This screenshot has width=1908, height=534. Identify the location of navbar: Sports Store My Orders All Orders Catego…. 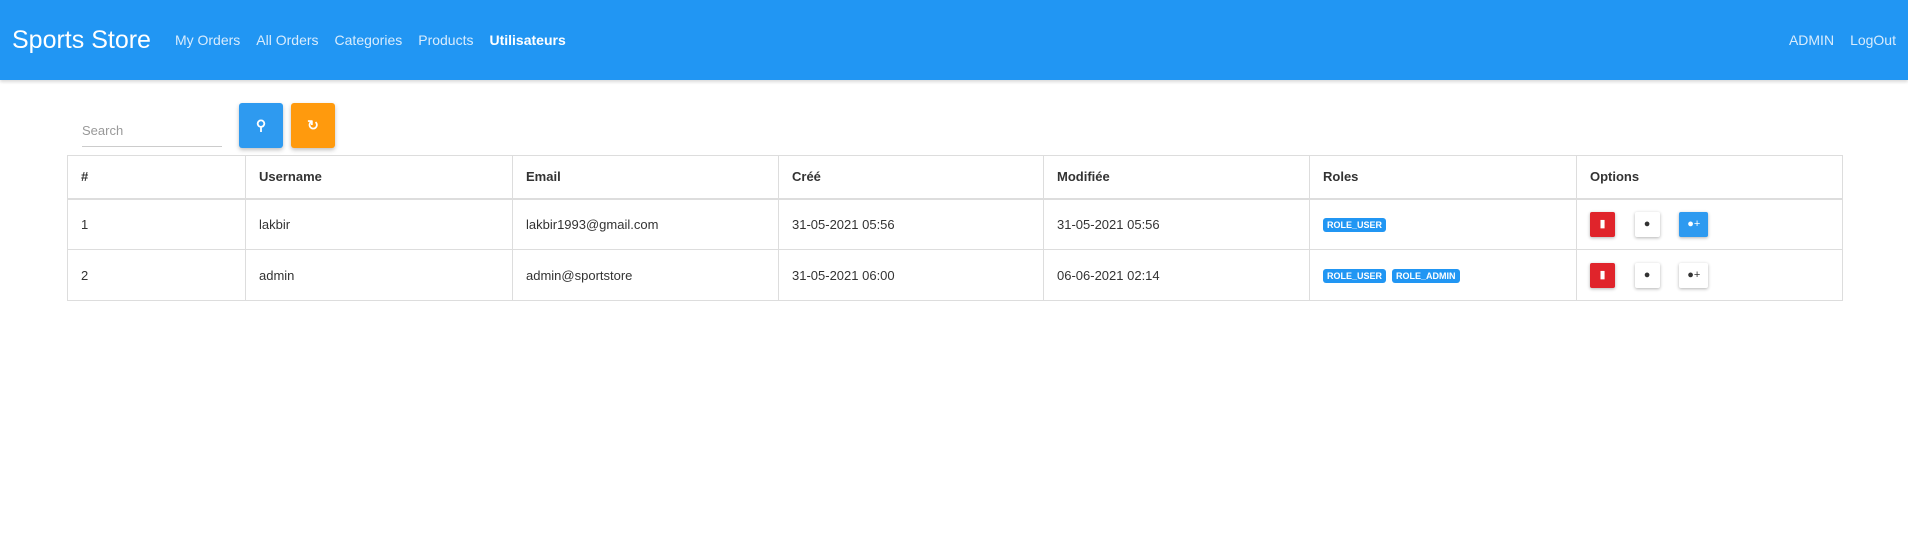
(954, 40).